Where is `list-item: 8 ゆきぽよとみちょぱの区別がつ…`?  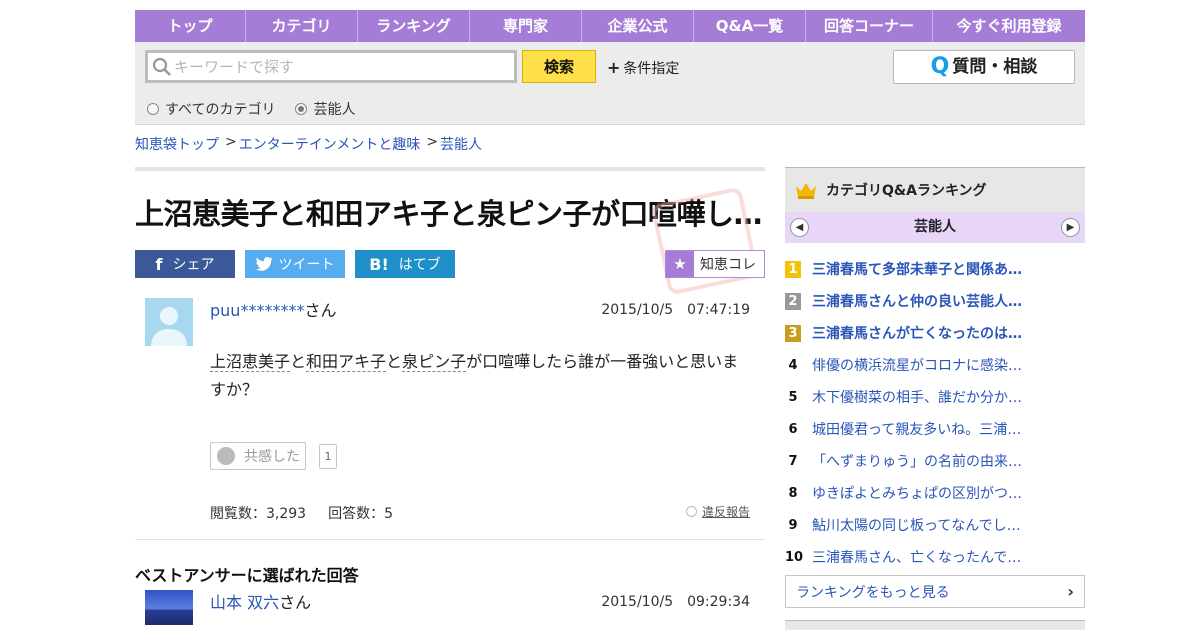 list-item: 8 ゆきぽよとみちょぱの区別がつ… is located at coordinates (935, 493).